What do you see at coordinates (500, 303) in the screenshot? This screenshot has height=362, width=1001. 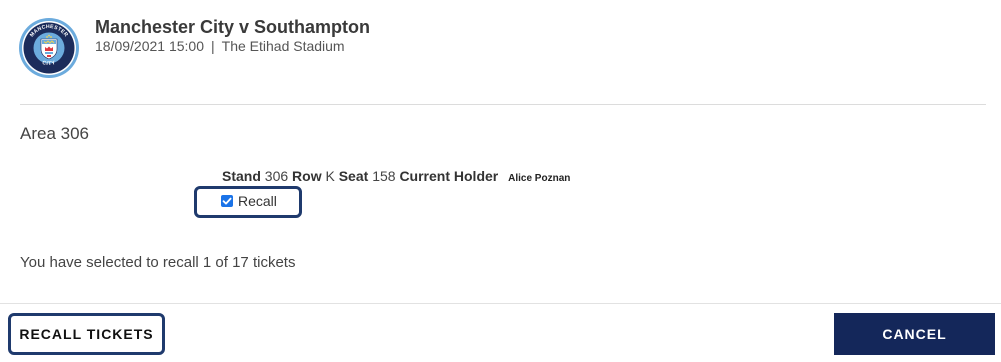 I see `footer-divider` at bounding box center [500, 303].